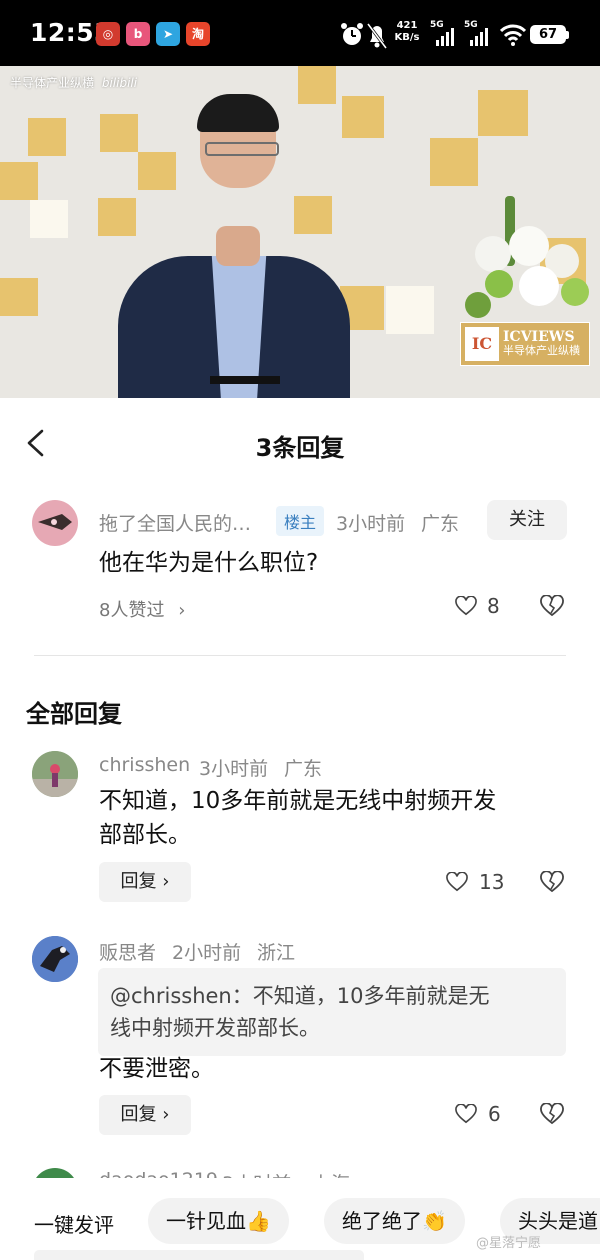 Image resolution: width=600 pixels, height=1260 pixels. What do you see at coordinates (407, 37) in the screenshot?
I see `net-speed-unit: KB/s` at bounding box center [407, 37].